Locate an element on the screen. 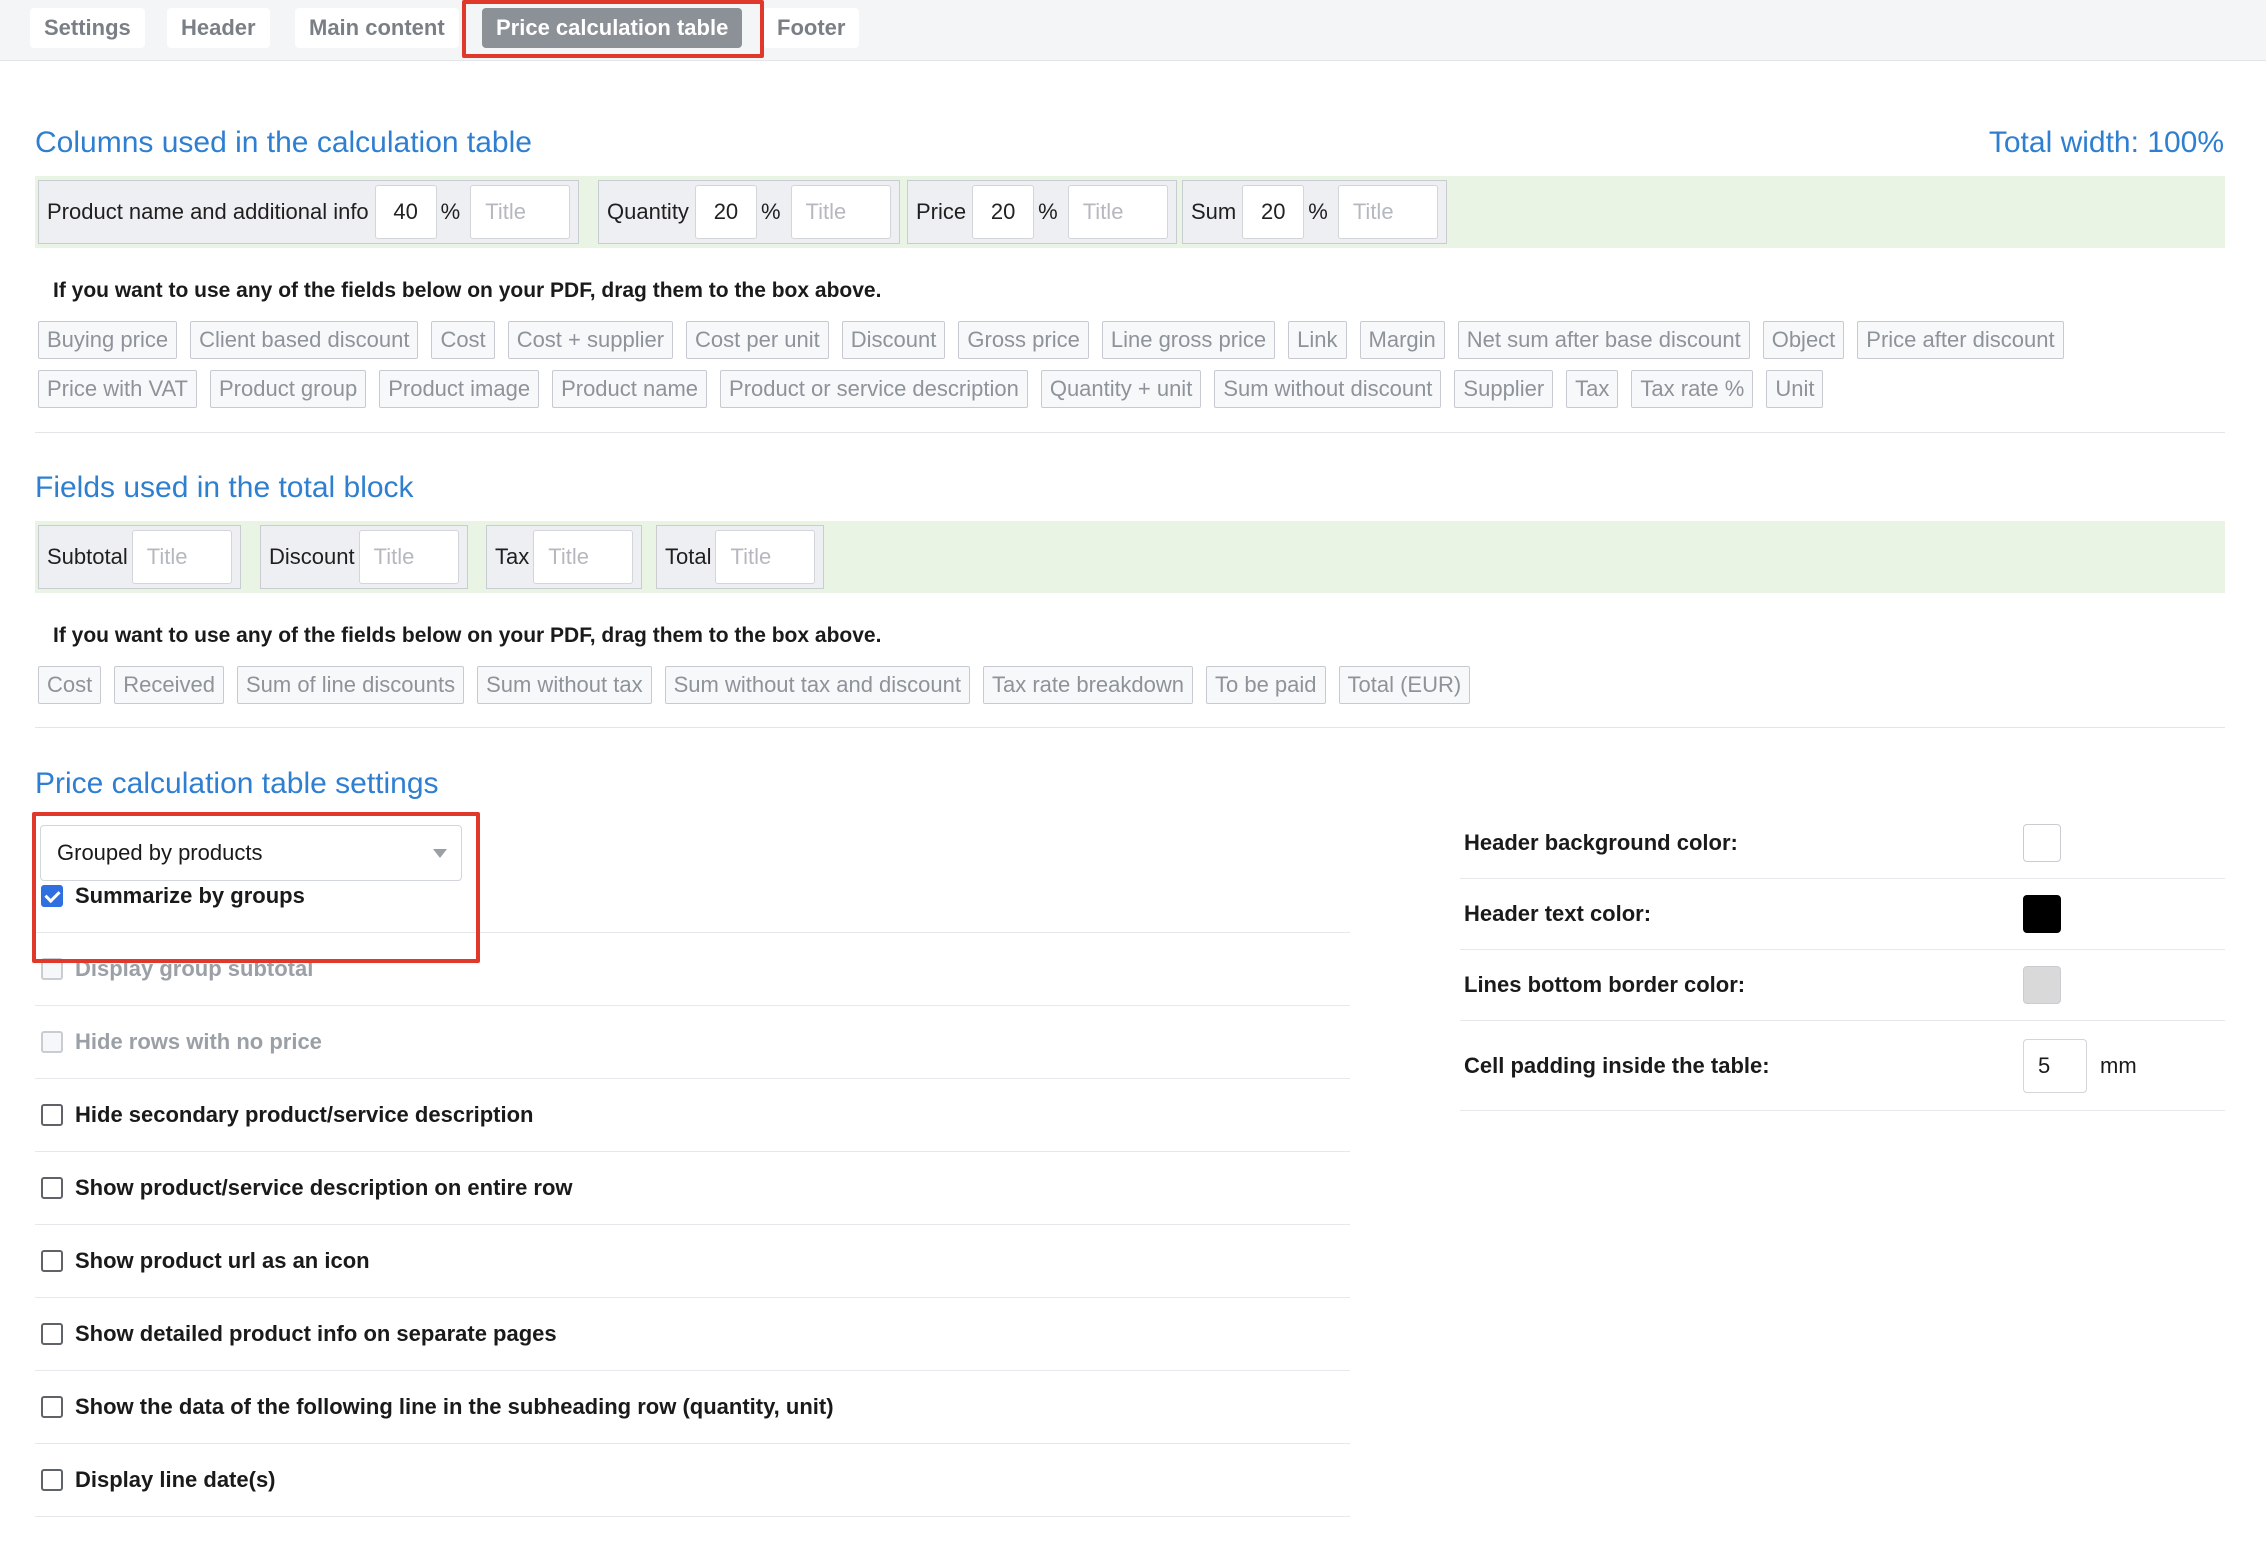 Image resolution: width=2266 pixels, height=1560 pixels. column-label: Quantity is located at coordinates (648, 211).